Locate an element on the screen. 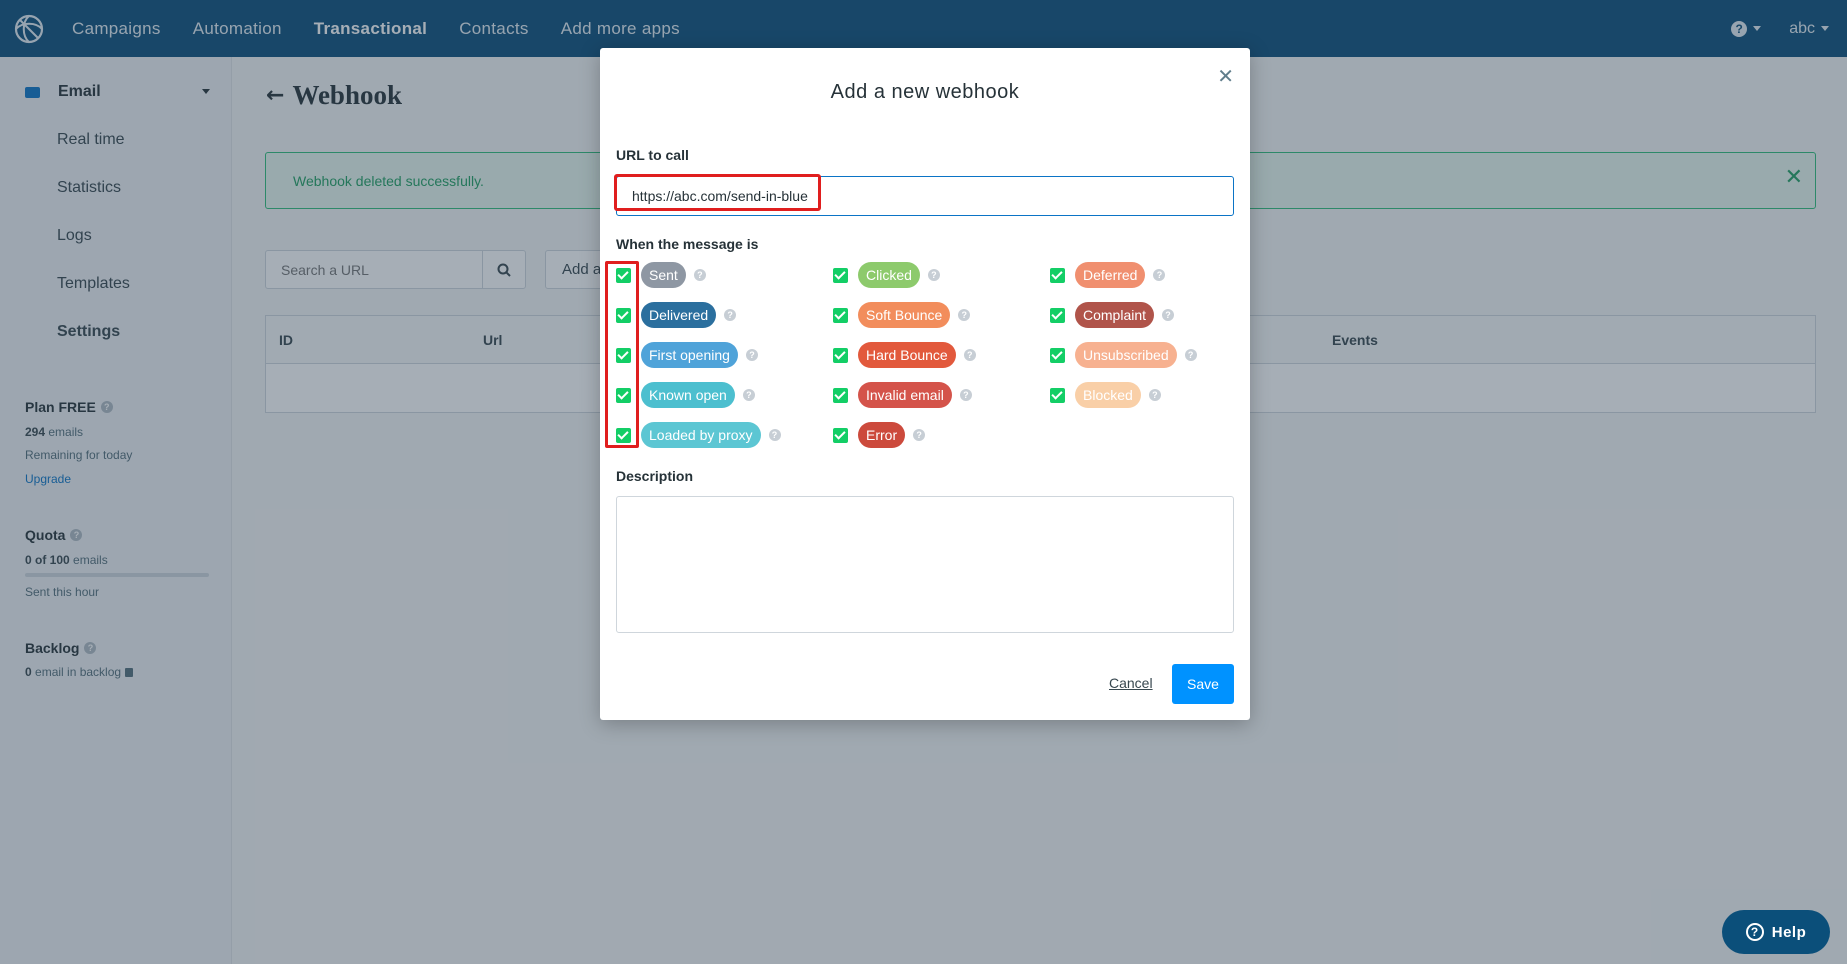 The height and width of the screenshot is (964, 1847). event-error: Error ? is located at coordinates (879, 435).